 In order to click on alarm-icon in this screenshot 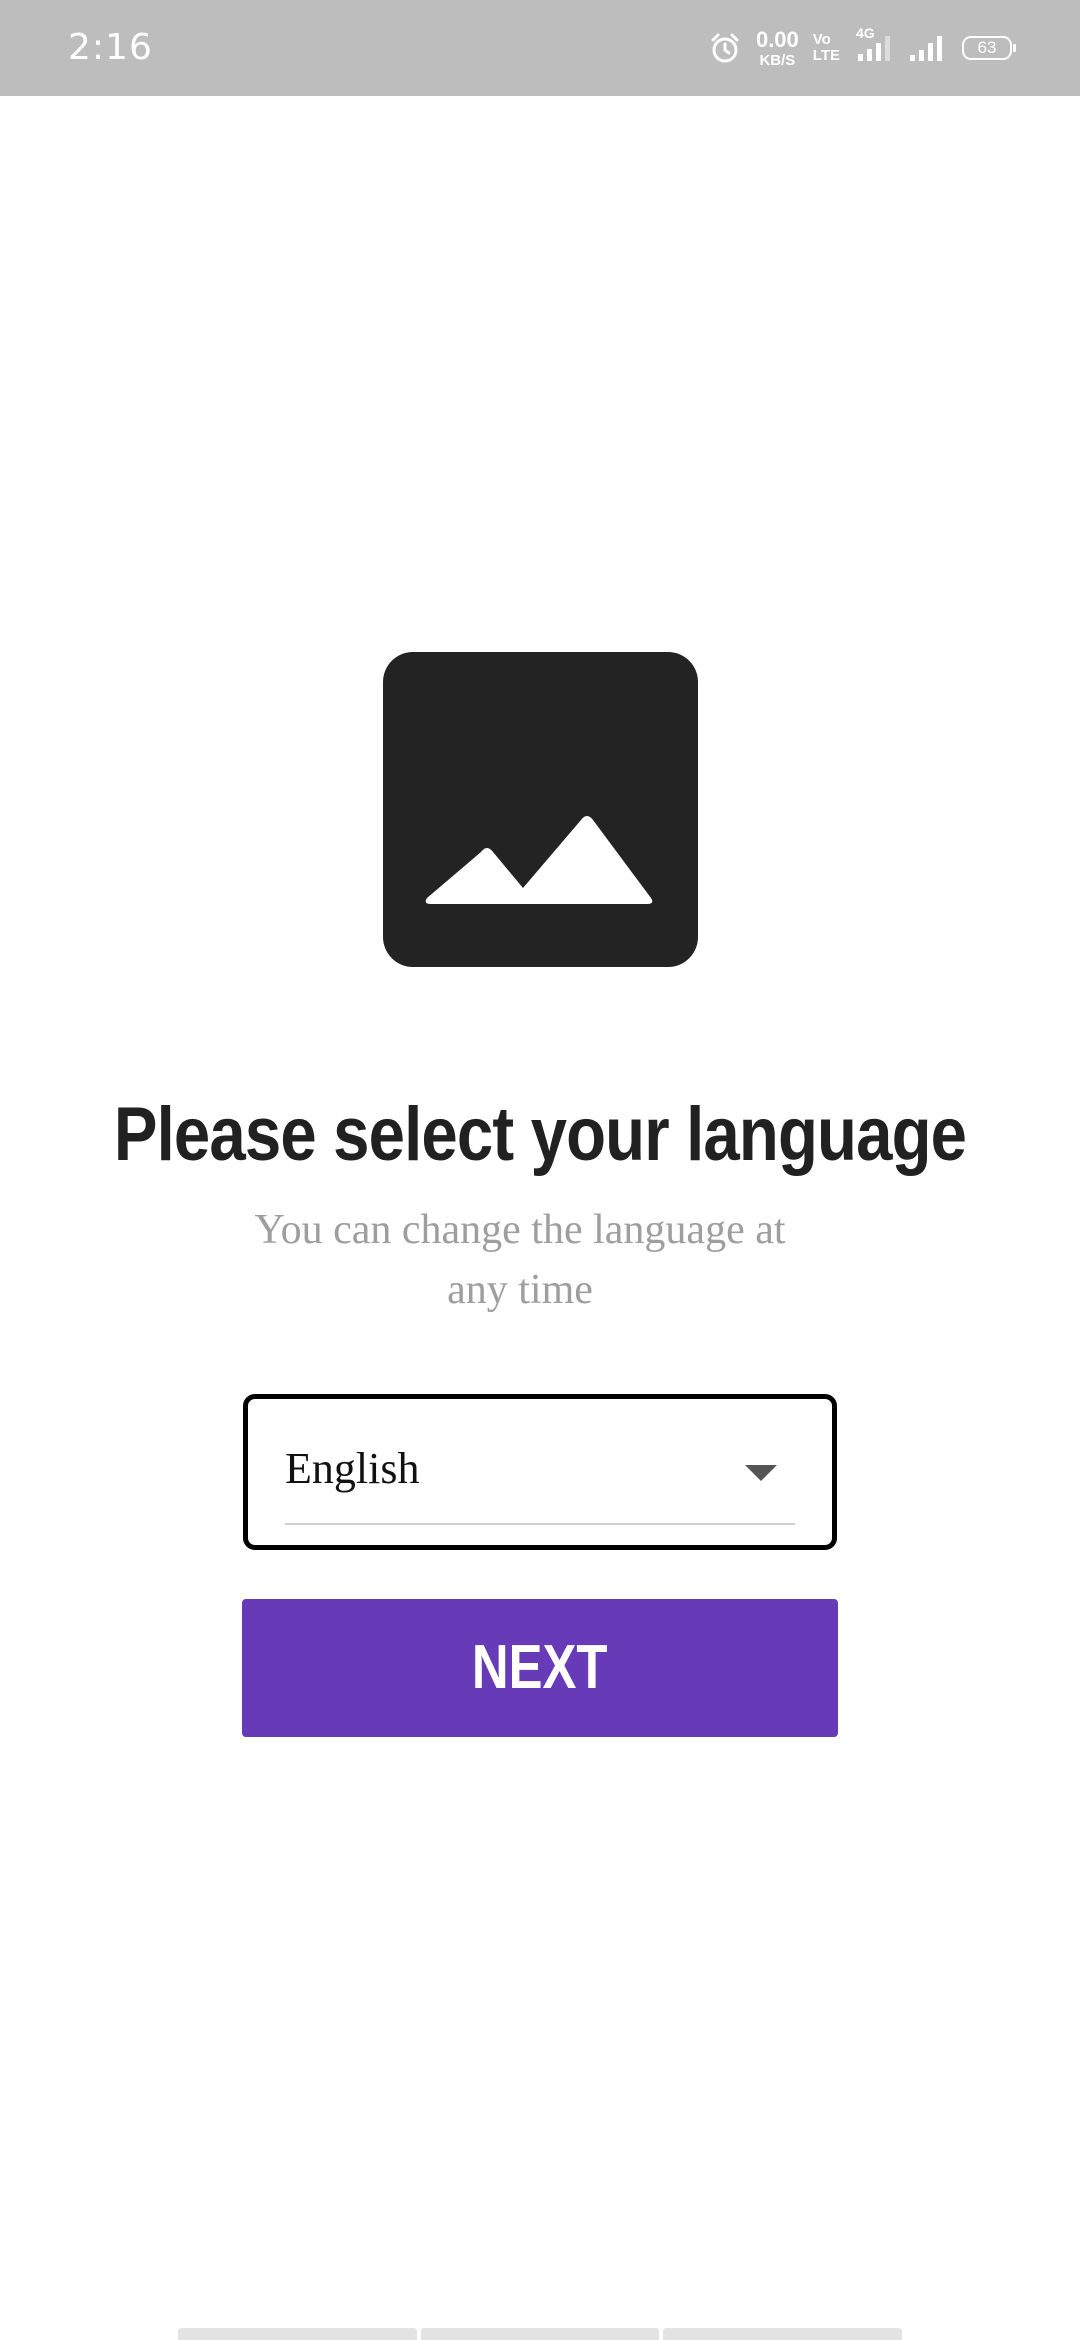, I will do `click(725, 48)`.